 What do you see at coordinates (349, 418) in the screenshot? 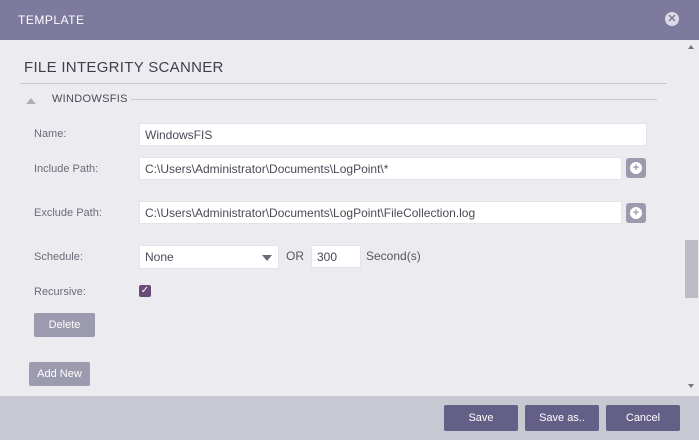
I see `dialog-footer: Save Save as.. Cancel` at bounding box center [349, 418].